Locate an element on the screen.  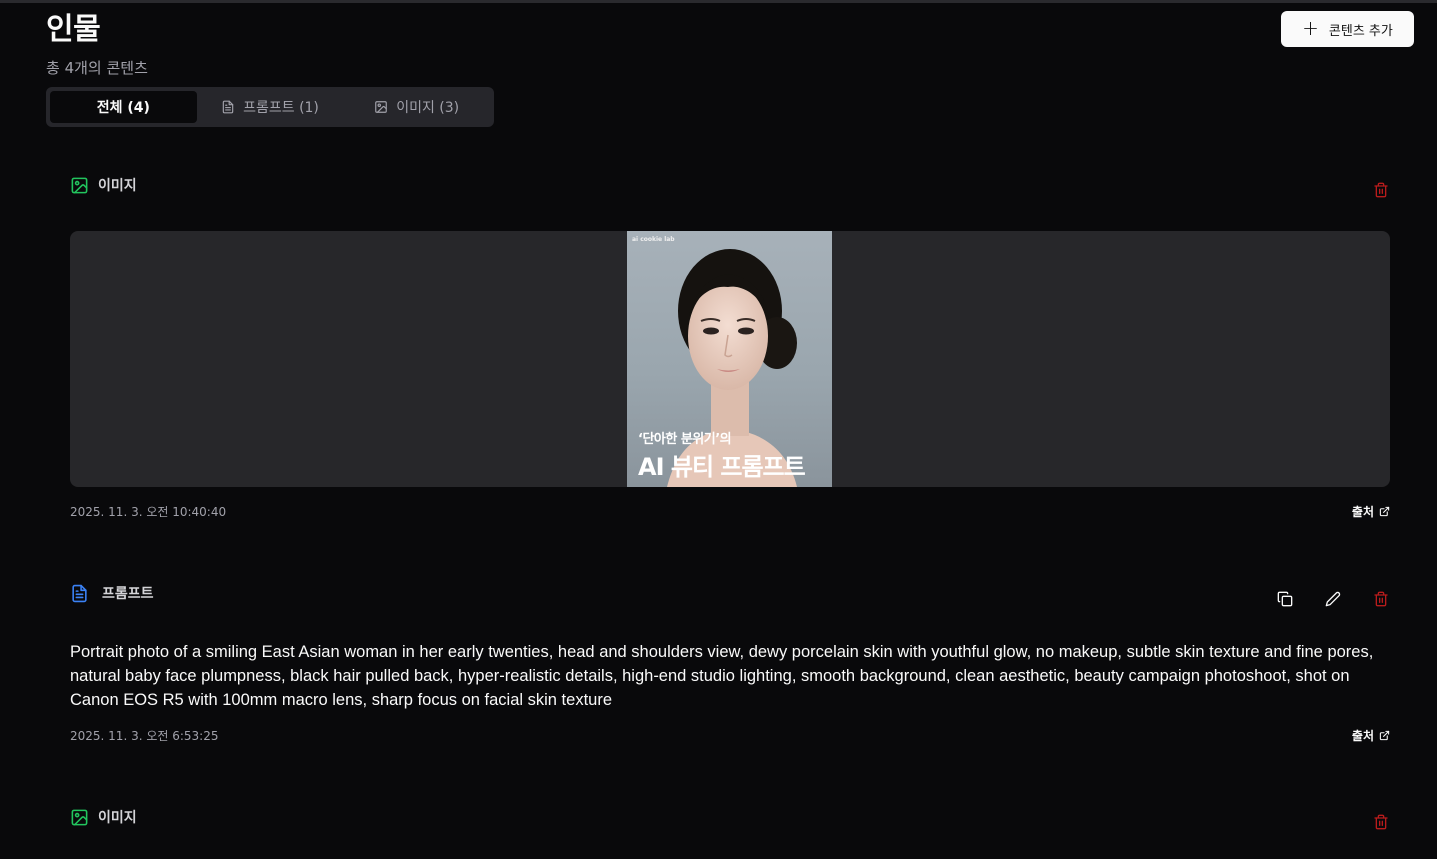
copy-icon is located at coordinates (1285, 599).